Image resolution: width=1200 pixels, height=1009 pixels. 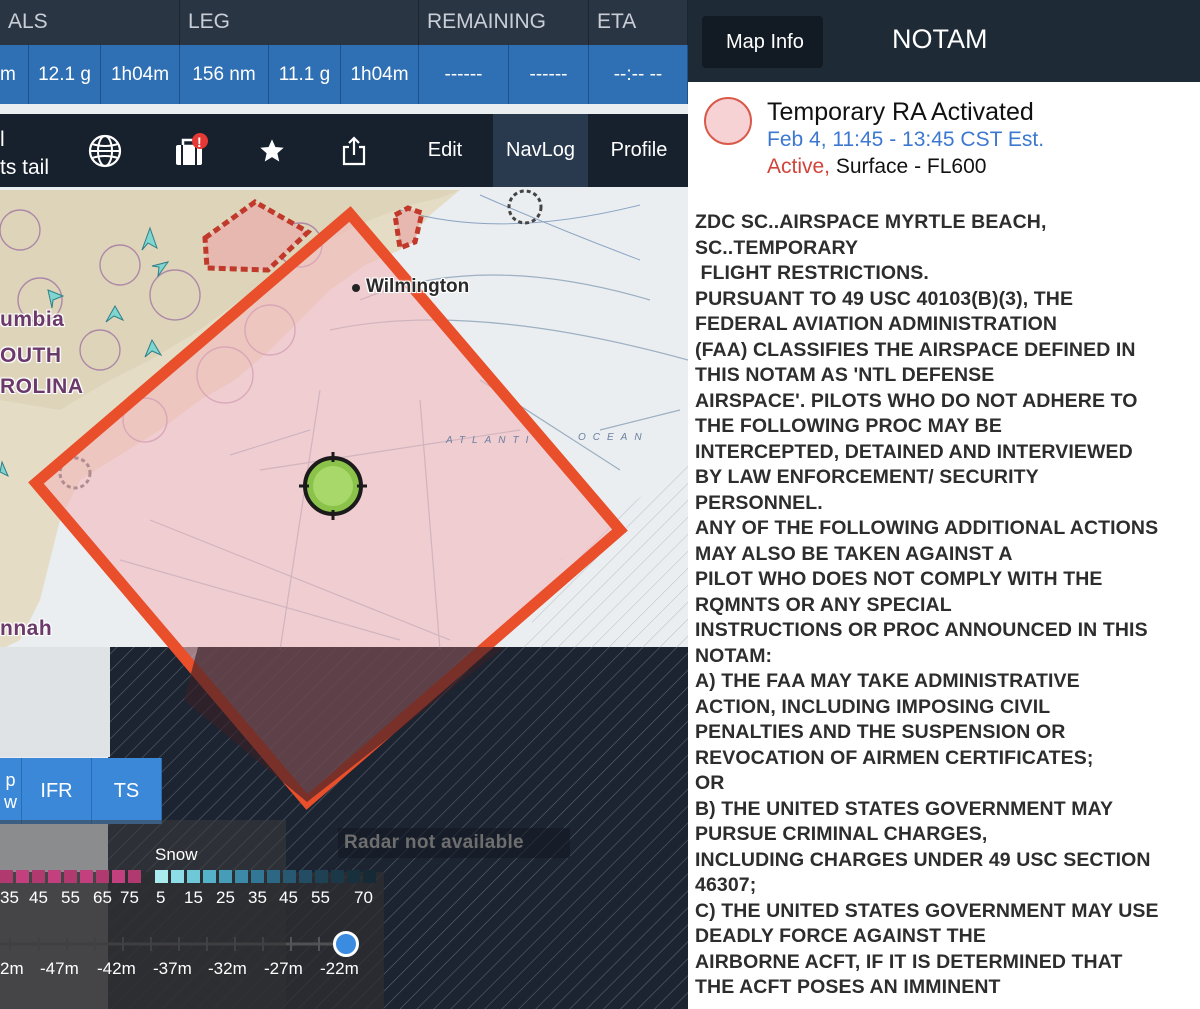 What do you see at coordinates (199, 142) in the screenshot?
I see `alert-badge: !` at bounding box center [199, 142].